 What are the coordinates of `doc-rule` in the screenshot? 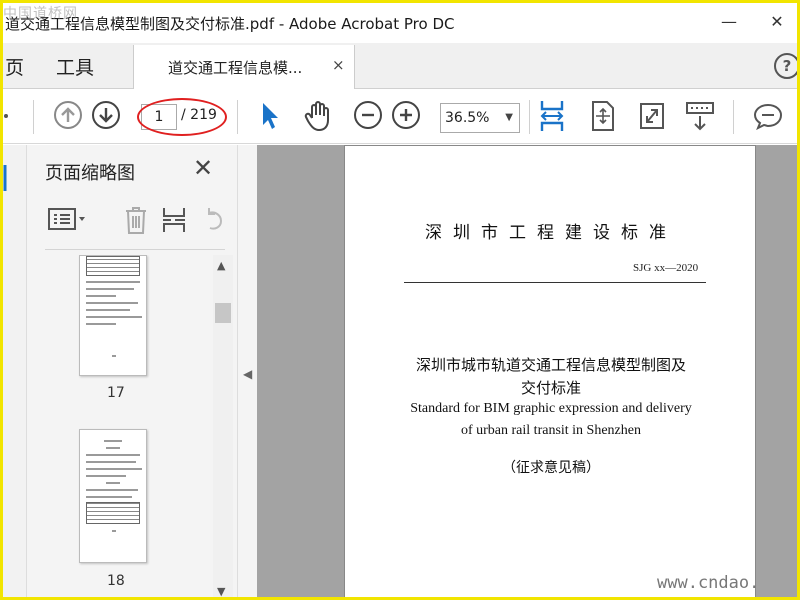 It's located at (555, 282).